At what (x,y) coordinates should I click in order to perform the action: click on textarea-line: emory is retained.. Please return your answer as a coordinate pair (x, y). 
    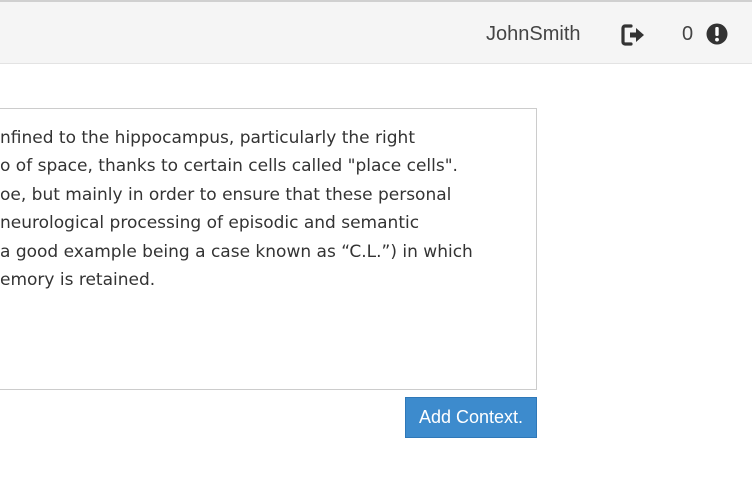
    Looking at the image, I should click on (78, 280).